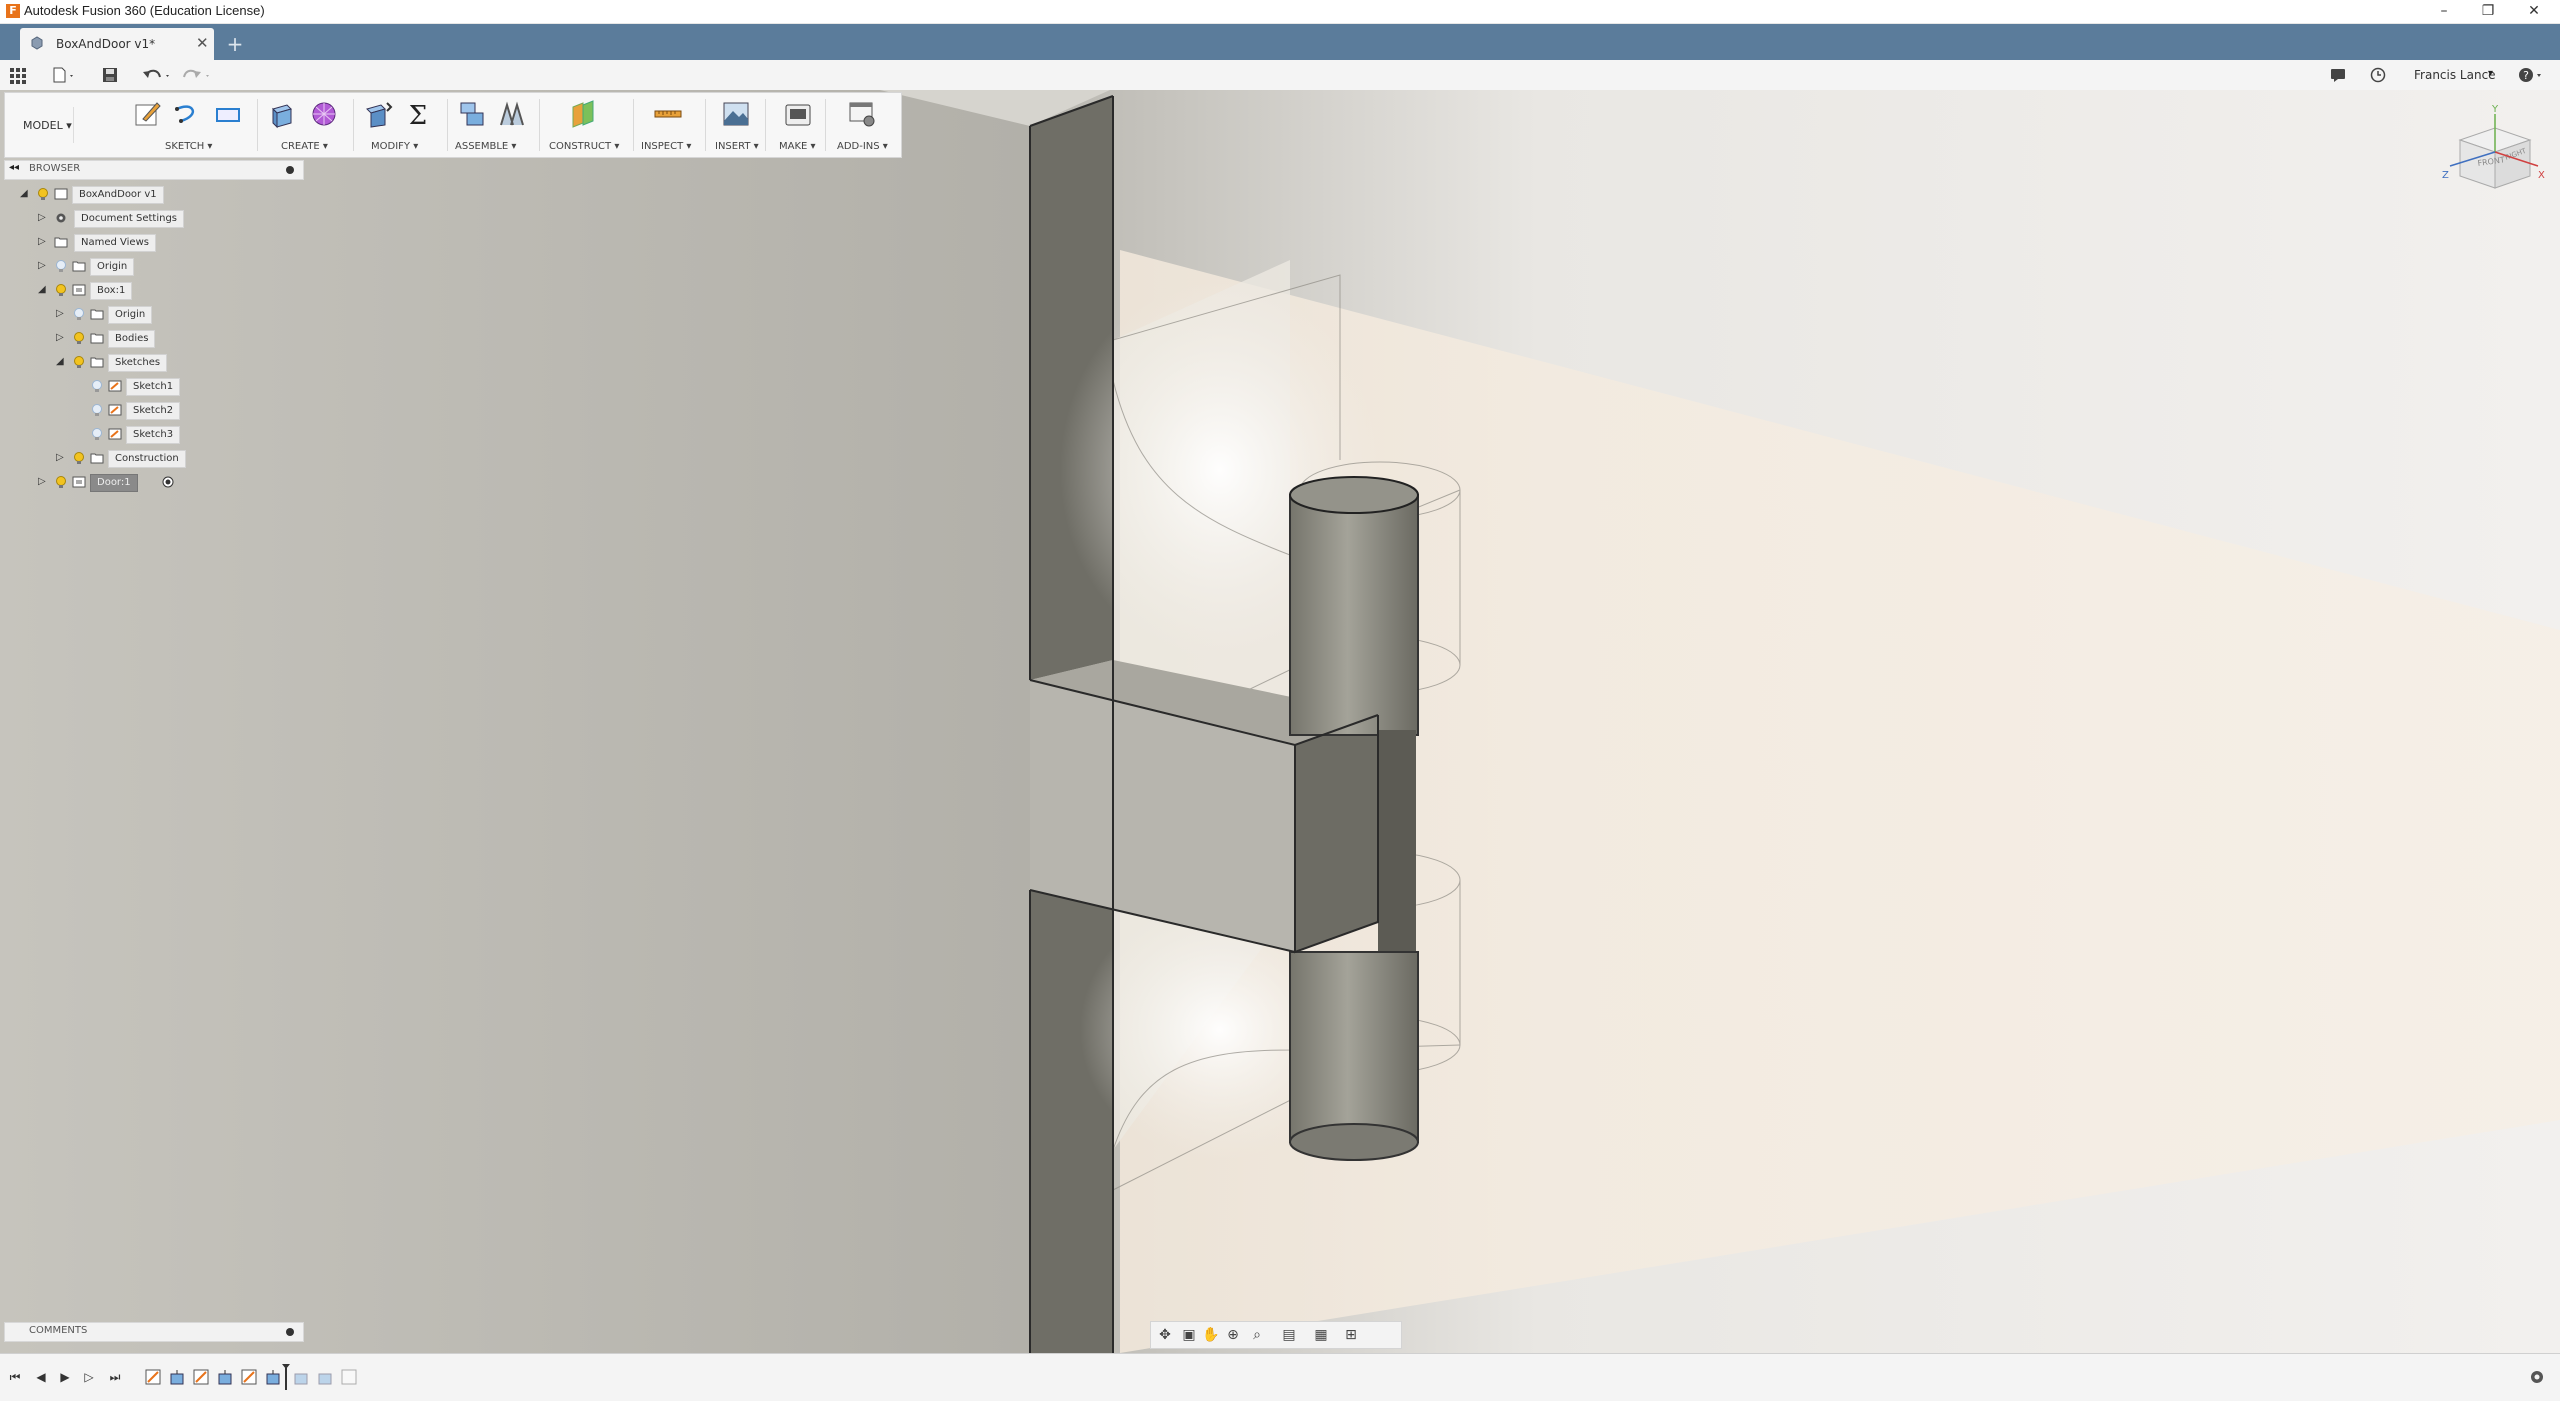  Describe the element at coordinates (2490, 73) in the screenshot. I see `user-menu-caret-icon: ▾` at that location.